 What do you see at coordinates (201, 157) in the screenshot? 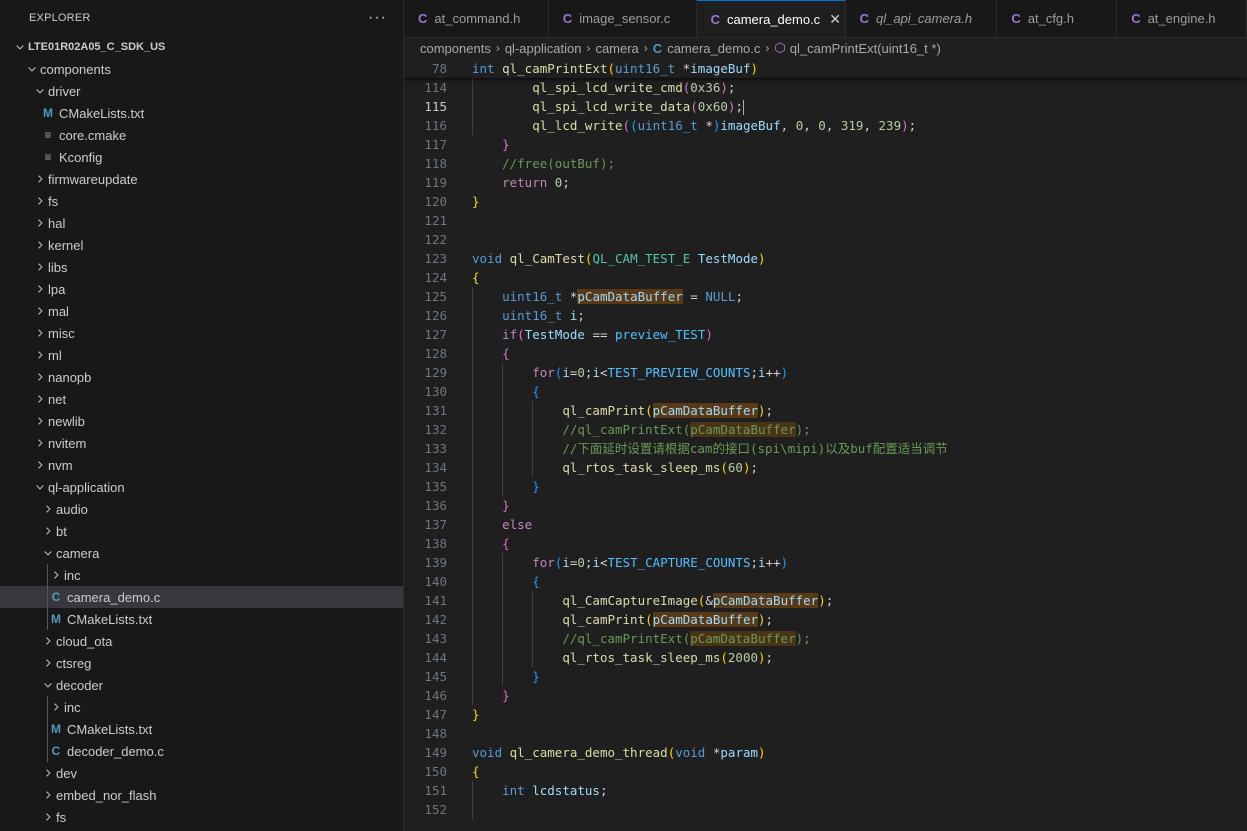
I see `tree-item: ≡ Kconfig` at bounding box center [201, 157].